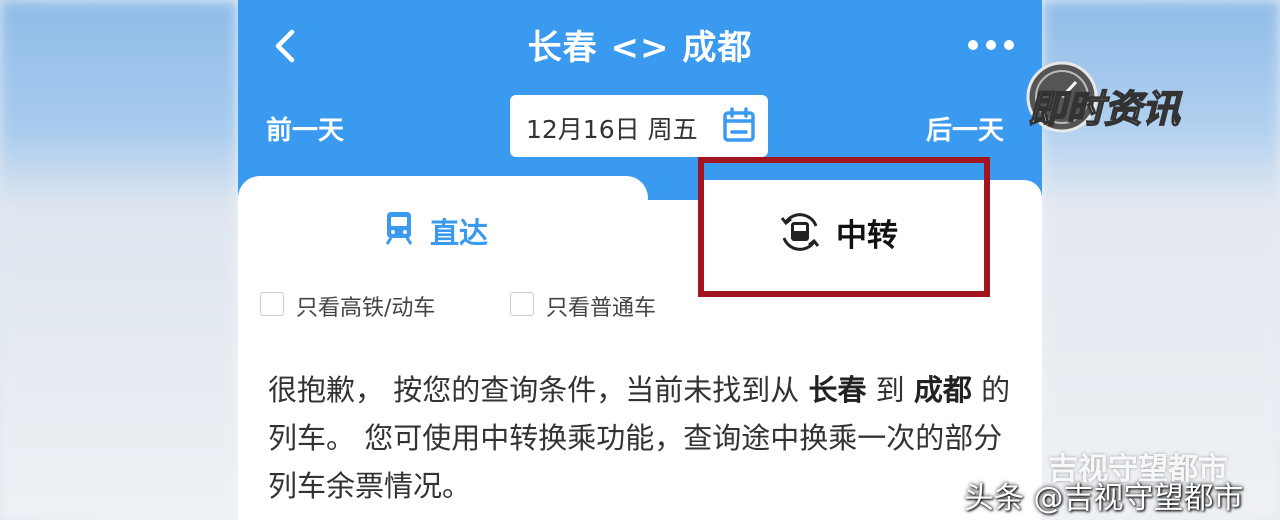 The image size is (1280, 520). What do you see at coordinates (837, 390) in the screenshot?
I see `message-from: 长春` at bounding box center [837, 390].